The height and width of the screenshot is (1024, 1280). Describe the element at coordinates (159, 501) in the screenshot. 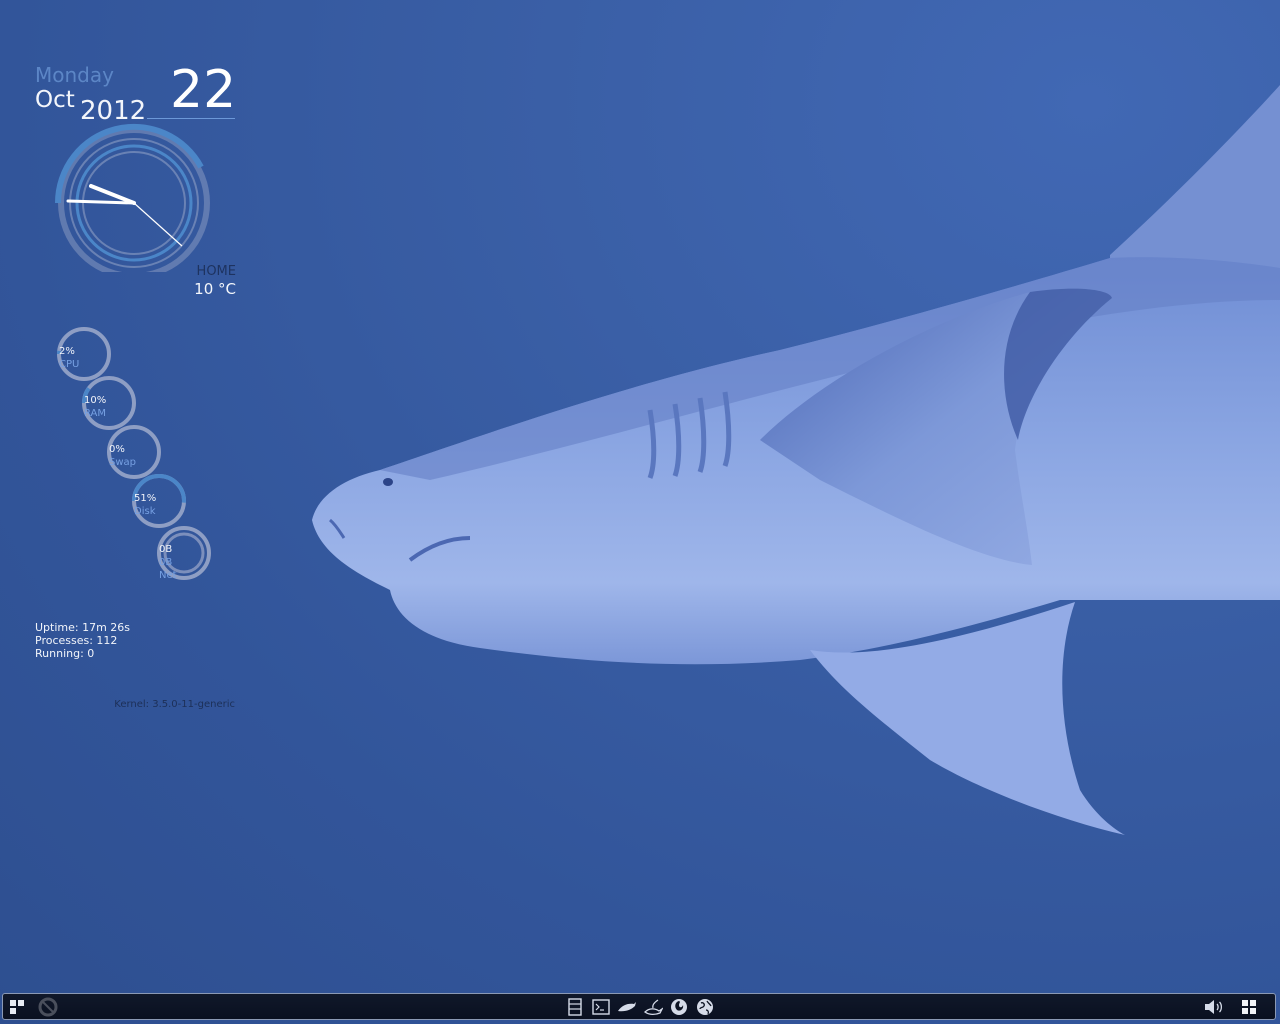

I see `disk-gauge: 51% Disk` at that location.